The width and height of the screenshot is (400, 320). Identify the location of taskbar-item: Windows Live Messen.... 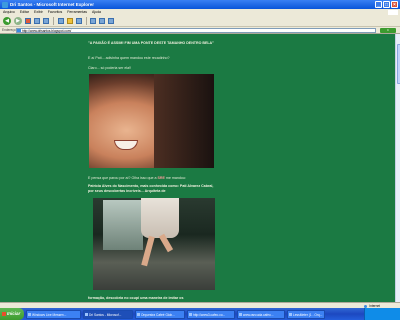
(53, 314).